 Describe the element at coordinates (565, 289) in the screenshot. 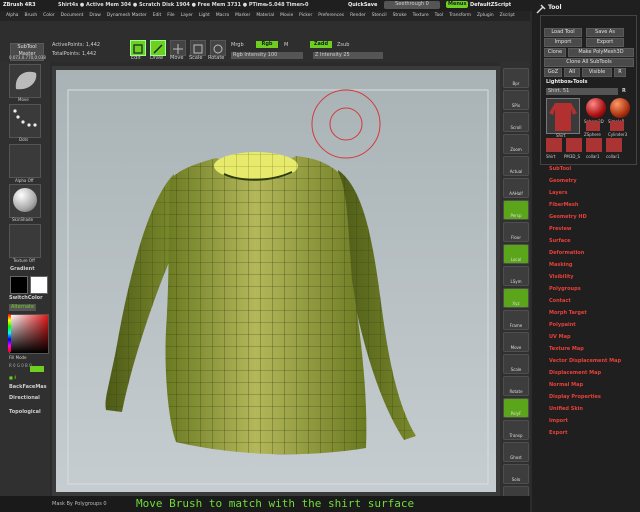

I see `submenu-polygroups: Polygroups` at that location.